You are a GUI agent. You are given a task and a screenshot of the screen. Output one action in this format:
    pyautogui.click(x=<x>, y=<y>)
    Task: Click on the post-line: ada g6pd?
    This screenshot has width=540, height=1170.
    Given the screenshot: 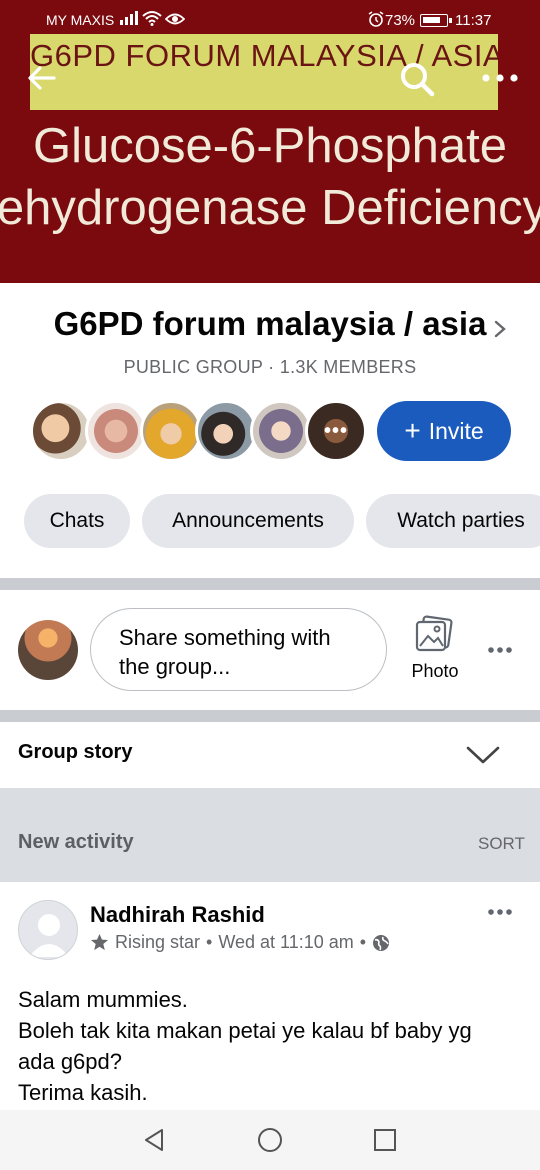 What is the action you would take?
    pyautogui.click(x=70, y=1061)
    